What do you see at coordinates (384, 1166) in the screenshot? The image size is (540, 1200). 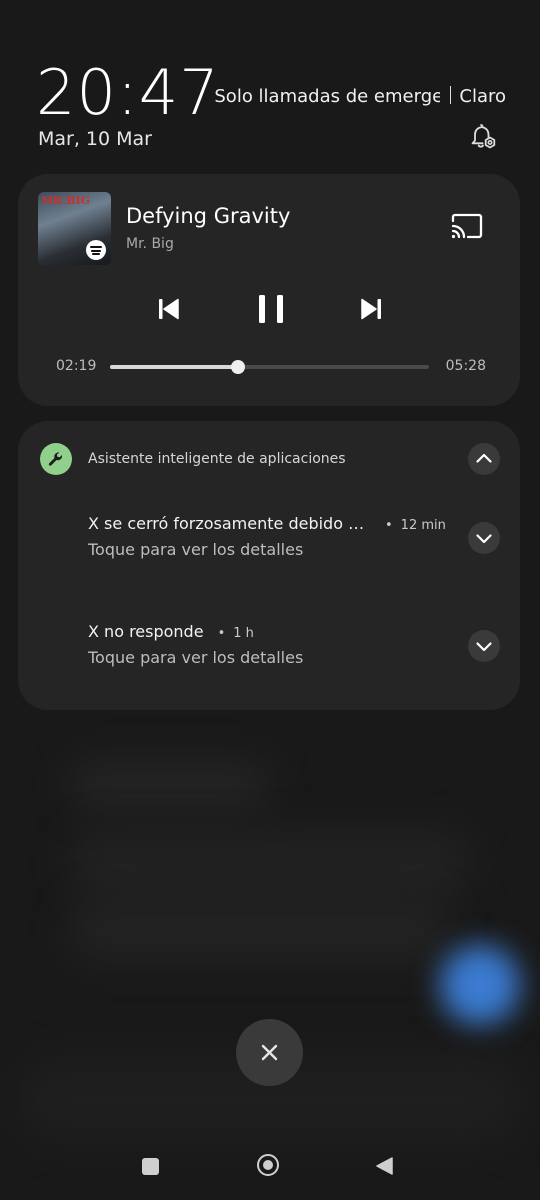 I see `back-icon` at bounding box center [384, 1166].